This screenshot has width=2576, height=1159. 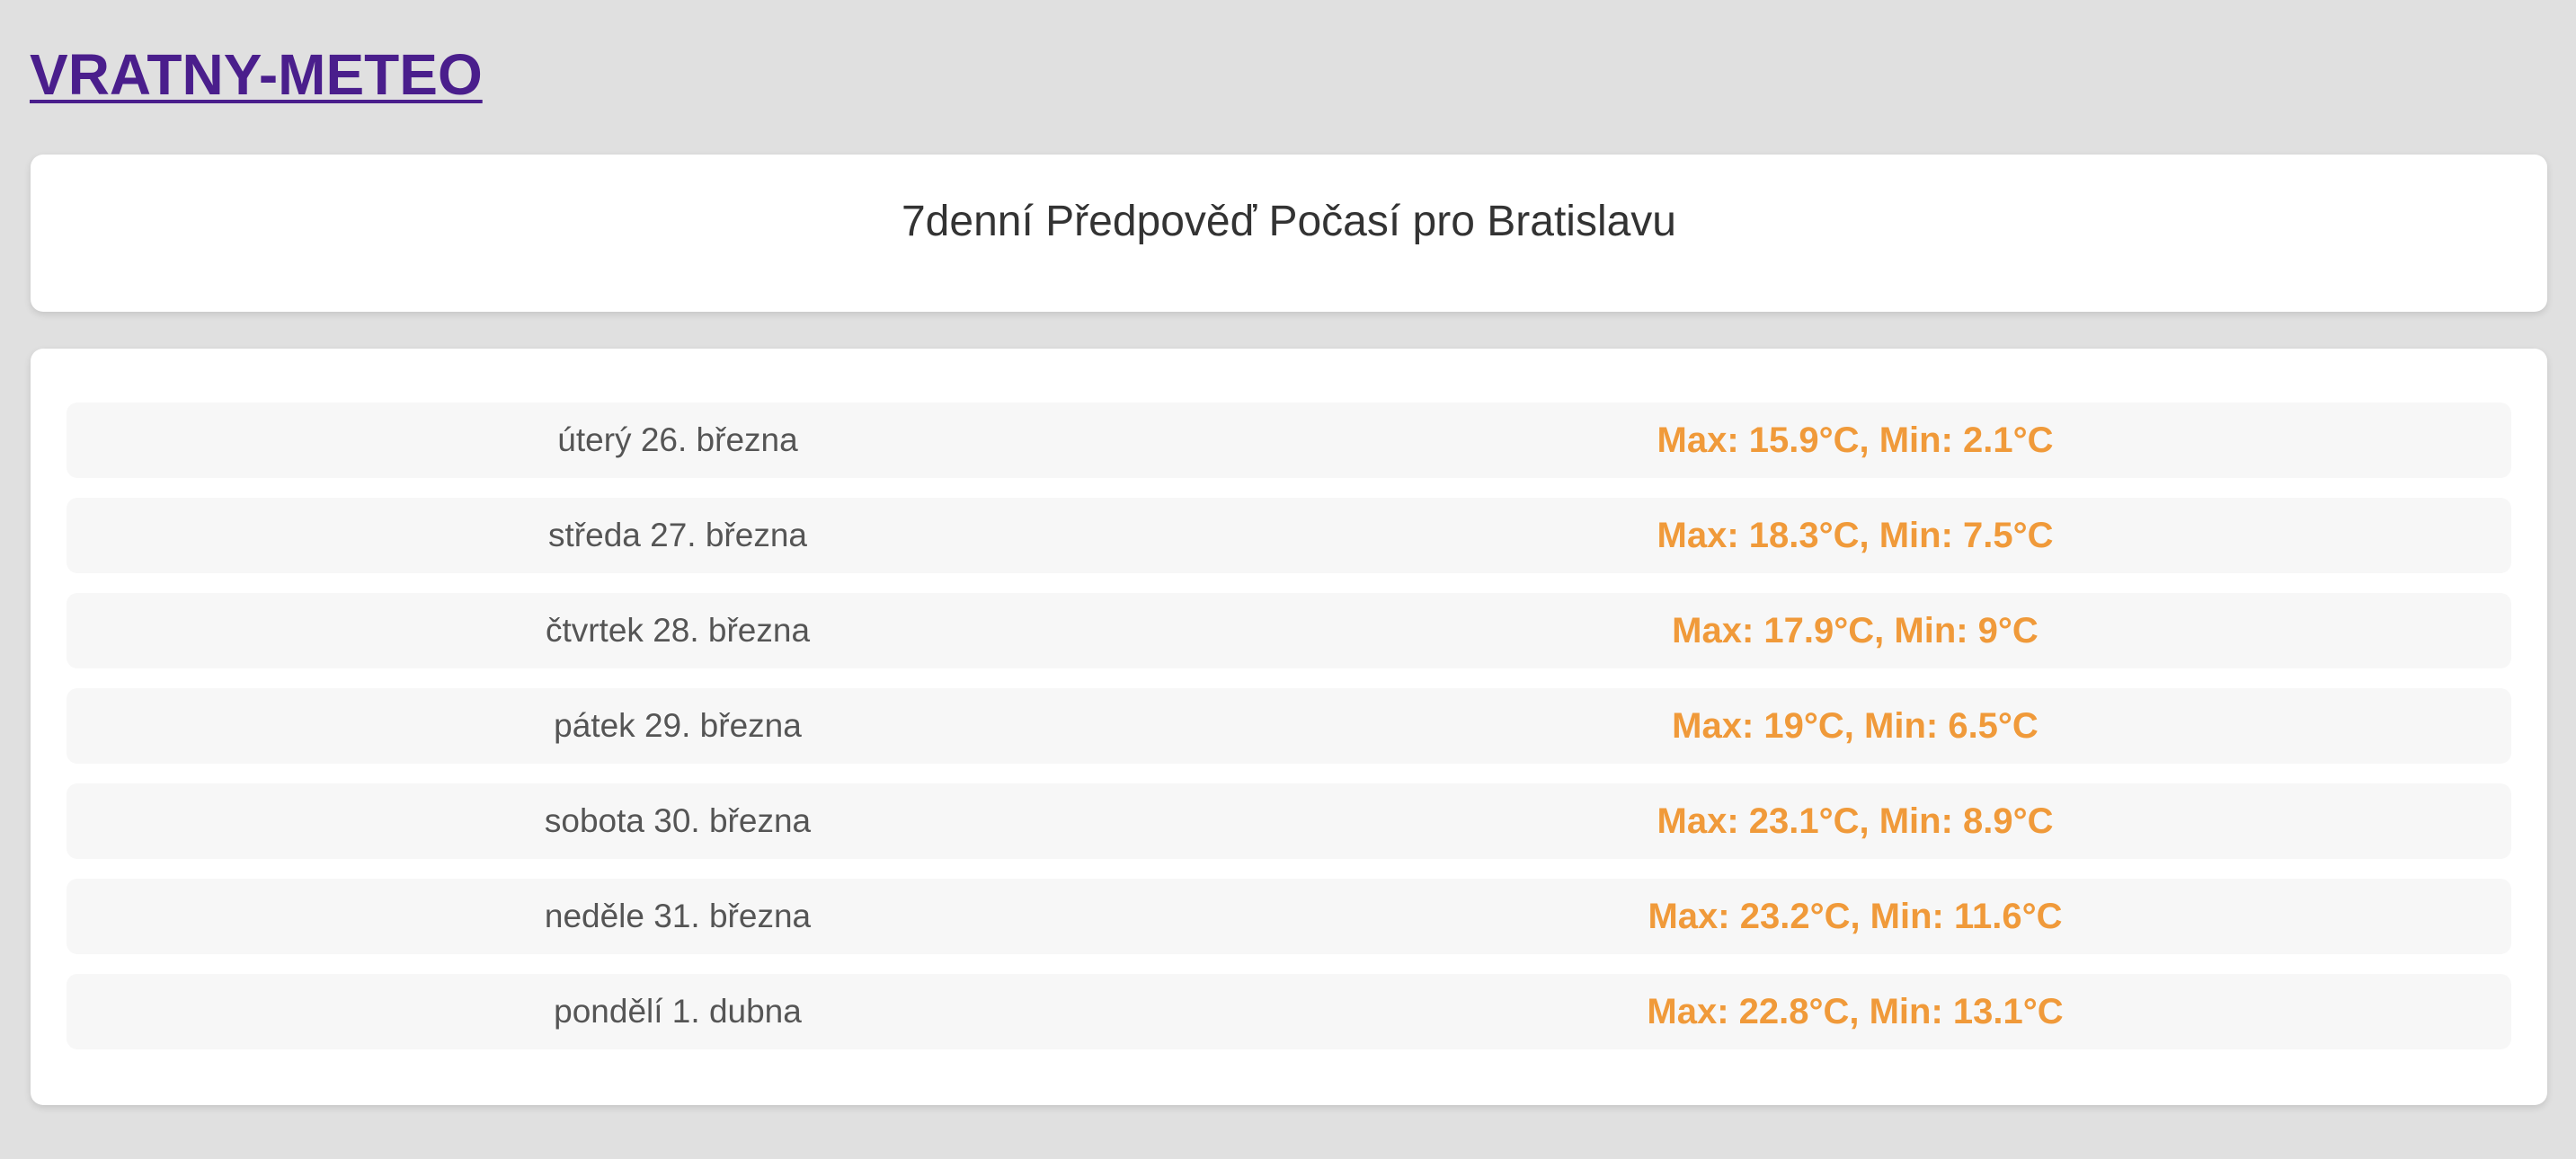 I want to click on forecast-day: úterý 26. března, so click(x=677, y=439).